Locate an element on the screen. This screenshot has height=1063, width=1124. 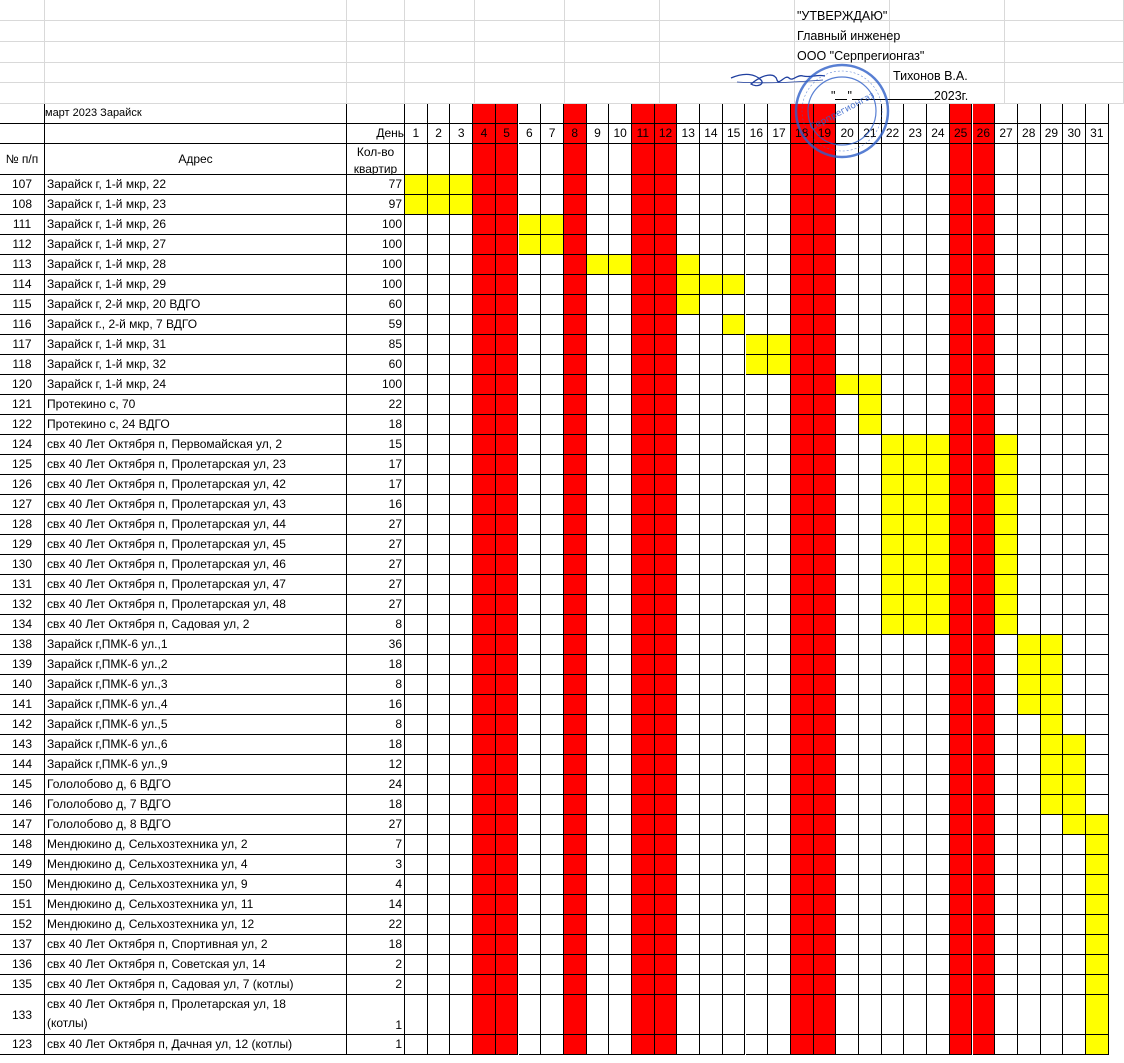
row-qty: 100 is located at coordinates (376, 225).